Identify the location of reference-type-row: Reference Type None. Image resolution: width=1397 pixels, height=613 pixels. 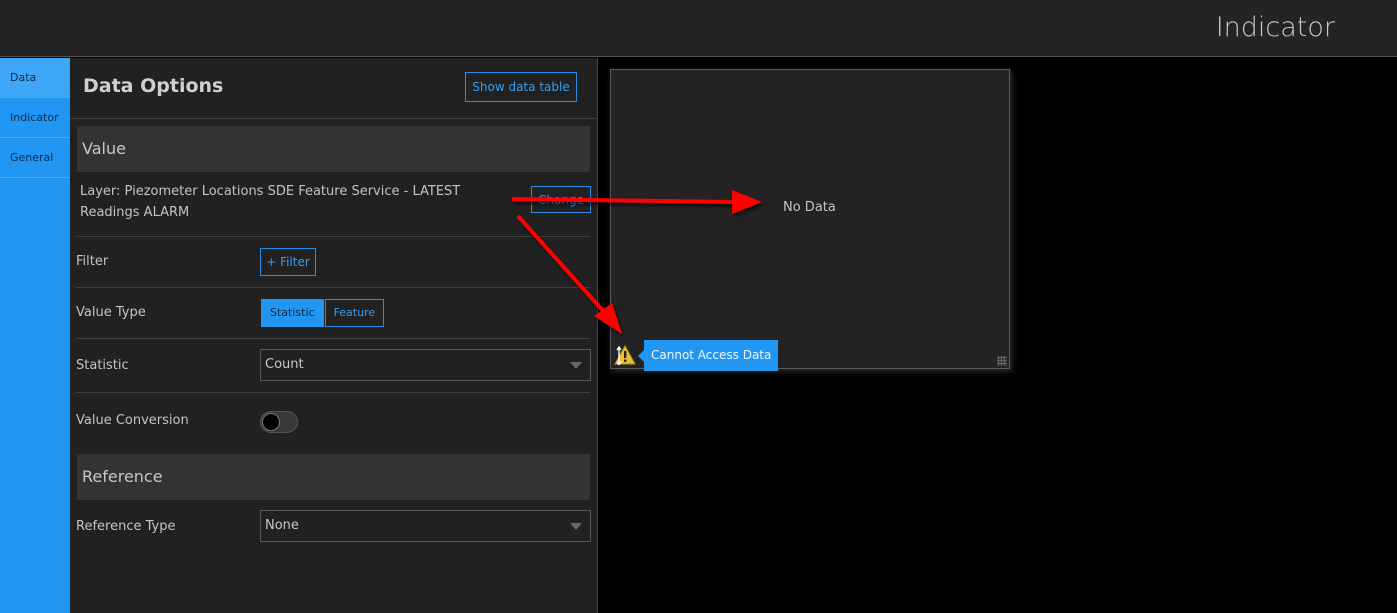
(333, 526).